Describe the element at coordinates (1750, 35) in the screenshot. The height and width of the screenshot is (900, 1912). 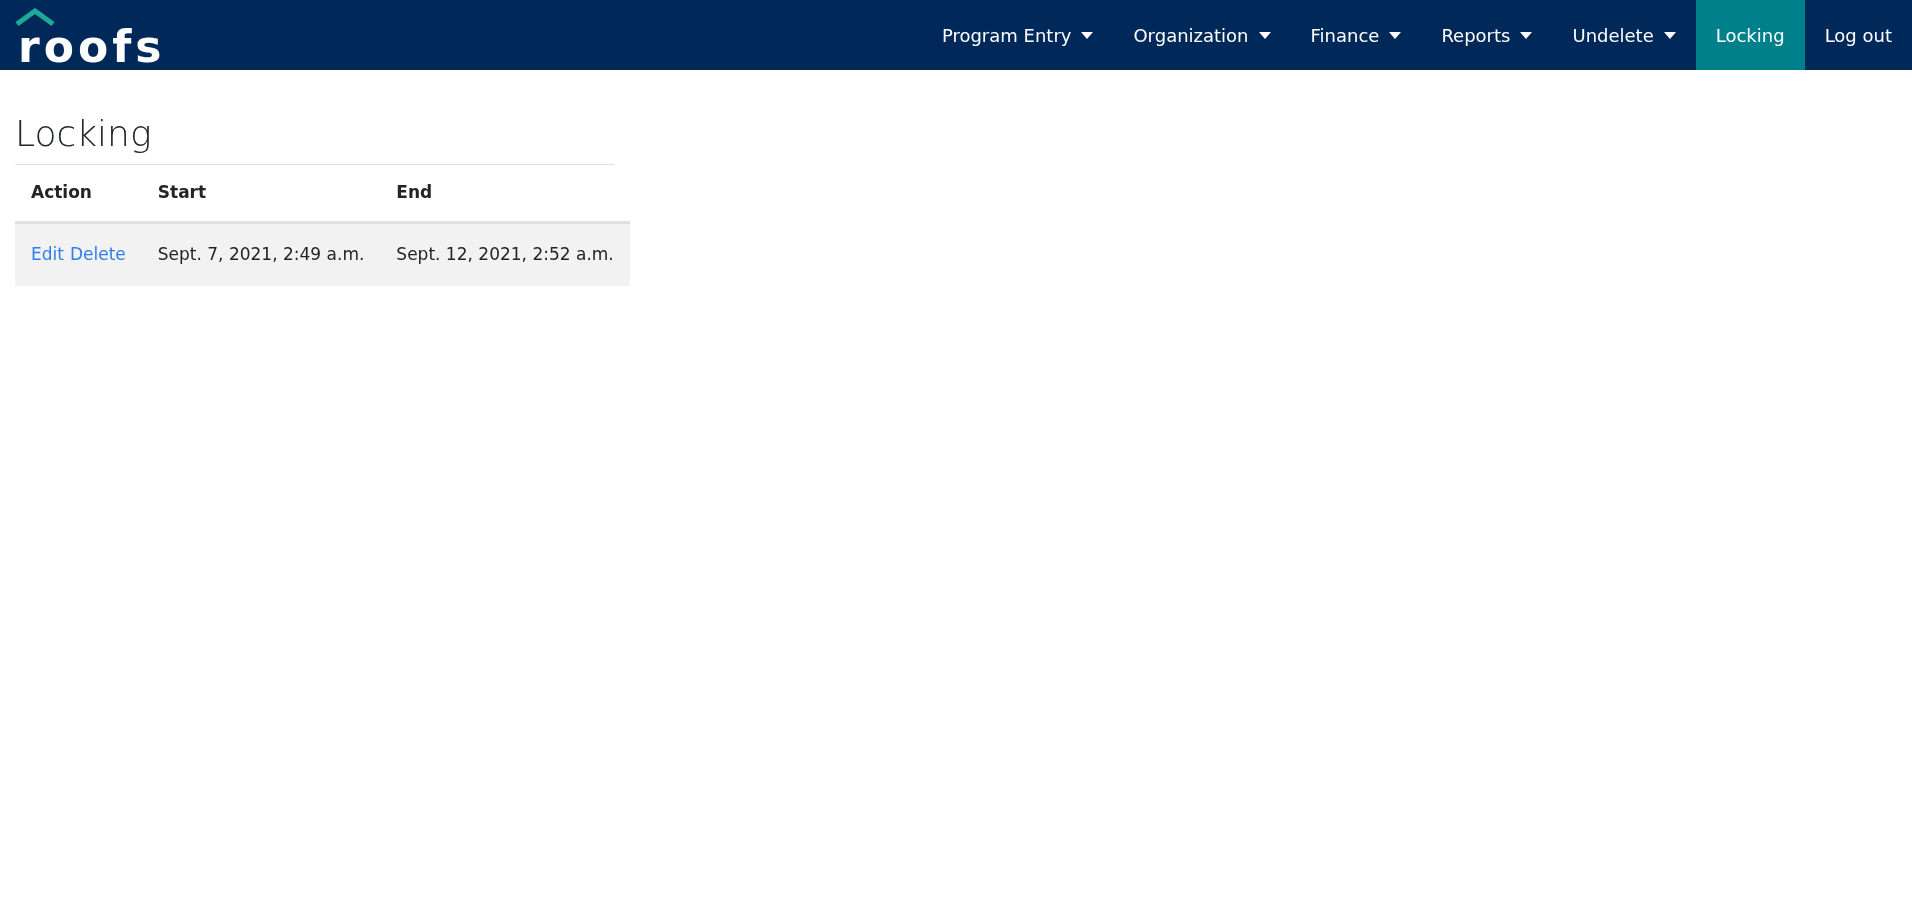
I see `nav-link: Locking` at that location.